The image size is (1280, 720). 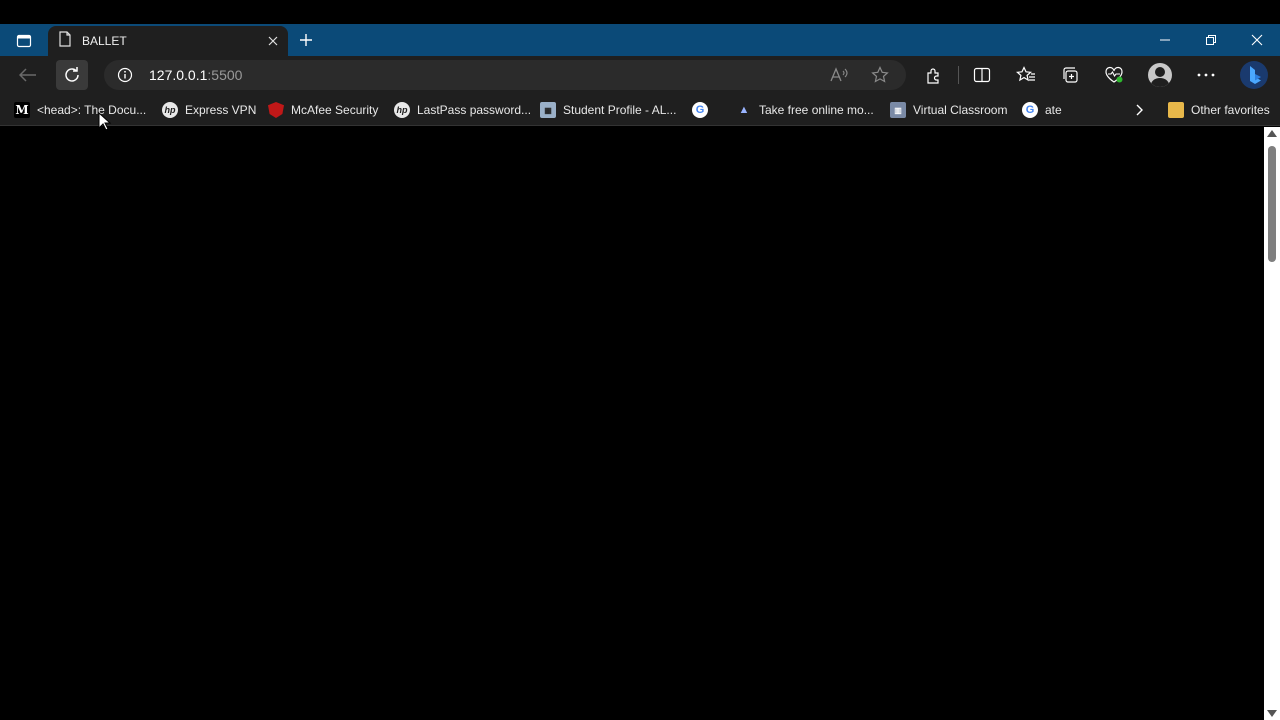 What do you see at coordinates (839, 75) in the screenshot?
I see `read-aloud-icon` at bounding box center [839, 75].